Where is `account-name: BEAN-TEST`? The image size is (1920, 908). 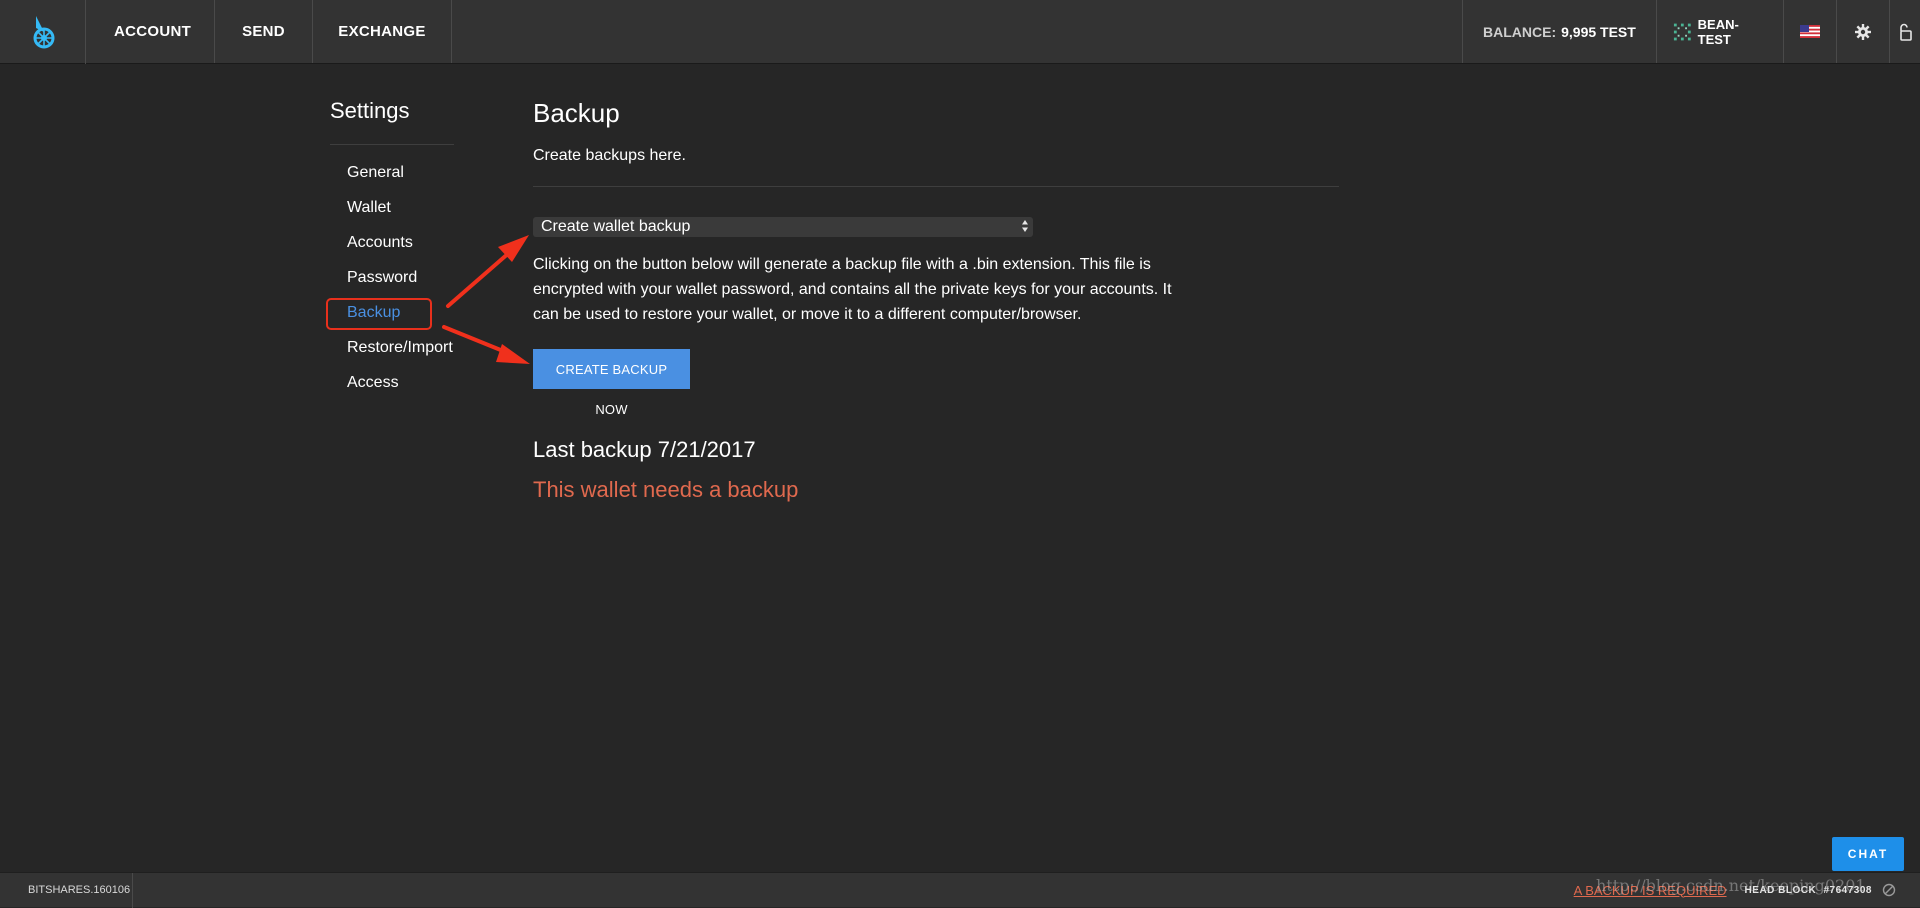 account-name: BEAN-TEST is located at coordinates (1718, 31).